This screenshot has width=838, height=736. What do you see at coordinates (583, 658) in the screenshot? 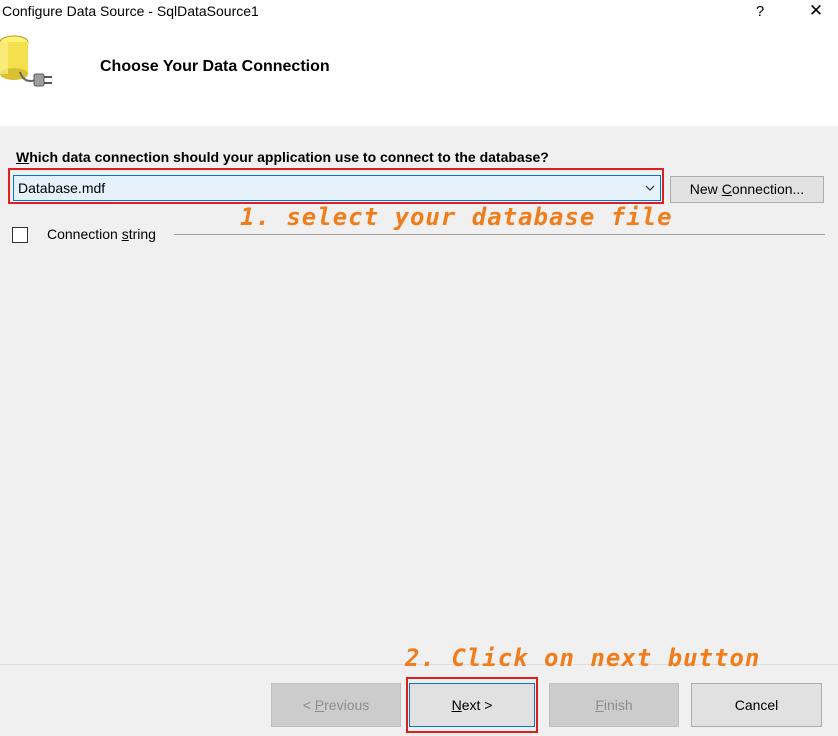
I see `annotation-step2: 2. Click on next button` at bounding box center [583, 658].